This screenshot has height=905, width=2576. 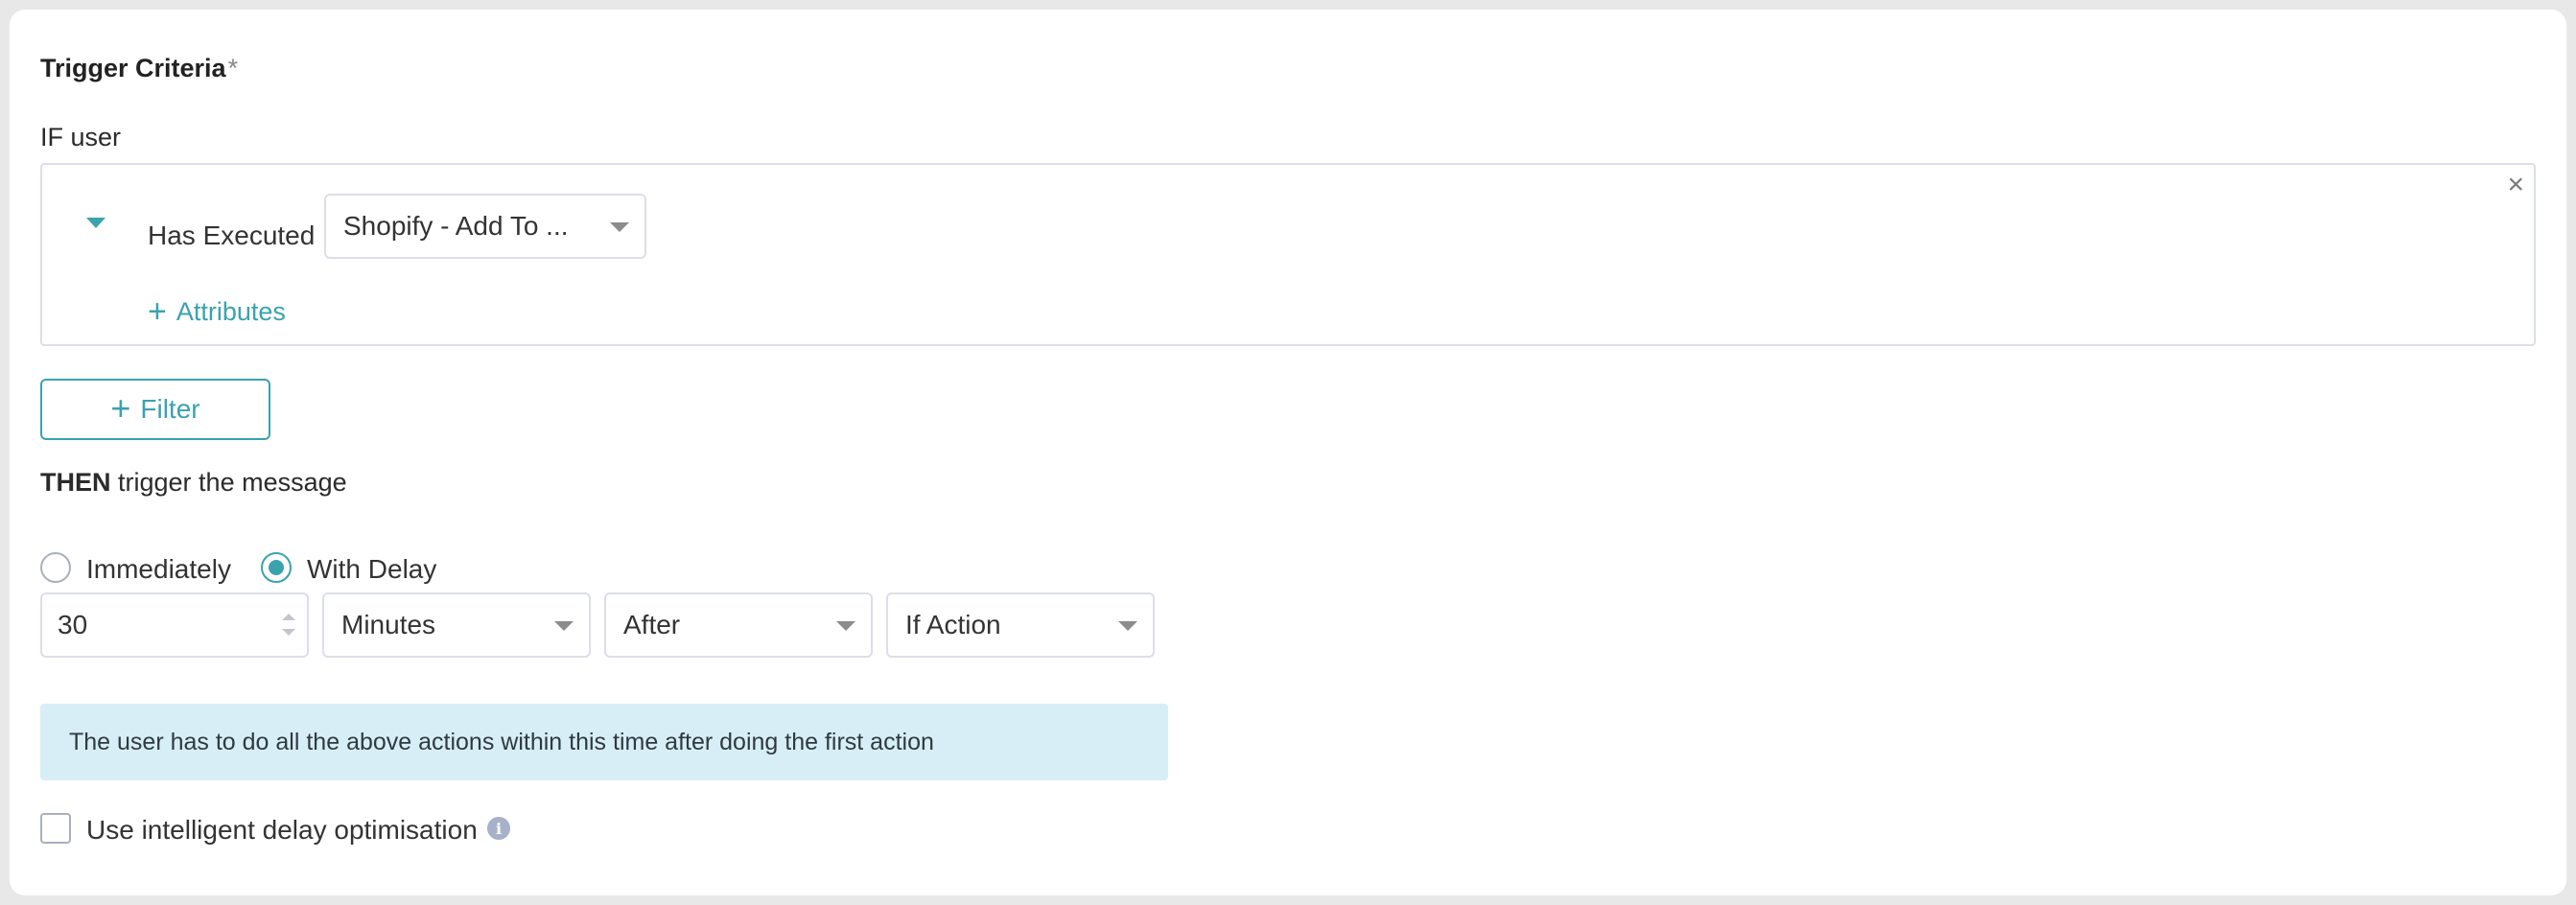 What do you see at coordinates (55, 568) in the screenshot?
I see `immediately-radio` at bounding box center [55, 568].